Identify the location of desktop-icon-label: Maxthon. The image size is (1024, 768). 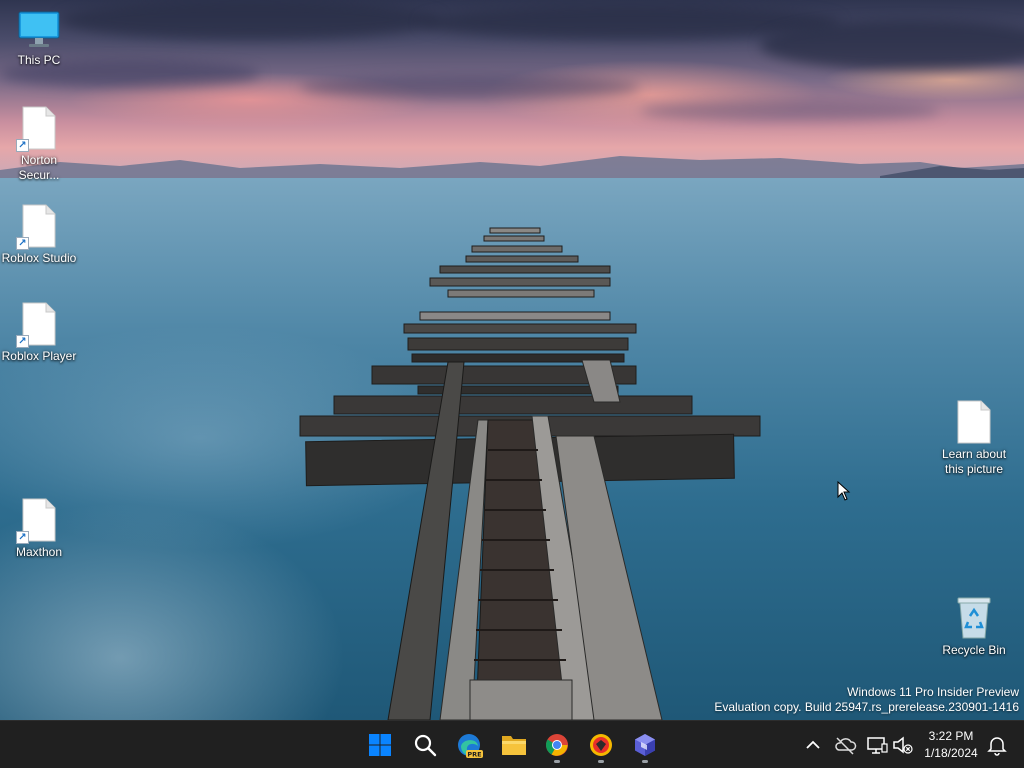
(39, 552).